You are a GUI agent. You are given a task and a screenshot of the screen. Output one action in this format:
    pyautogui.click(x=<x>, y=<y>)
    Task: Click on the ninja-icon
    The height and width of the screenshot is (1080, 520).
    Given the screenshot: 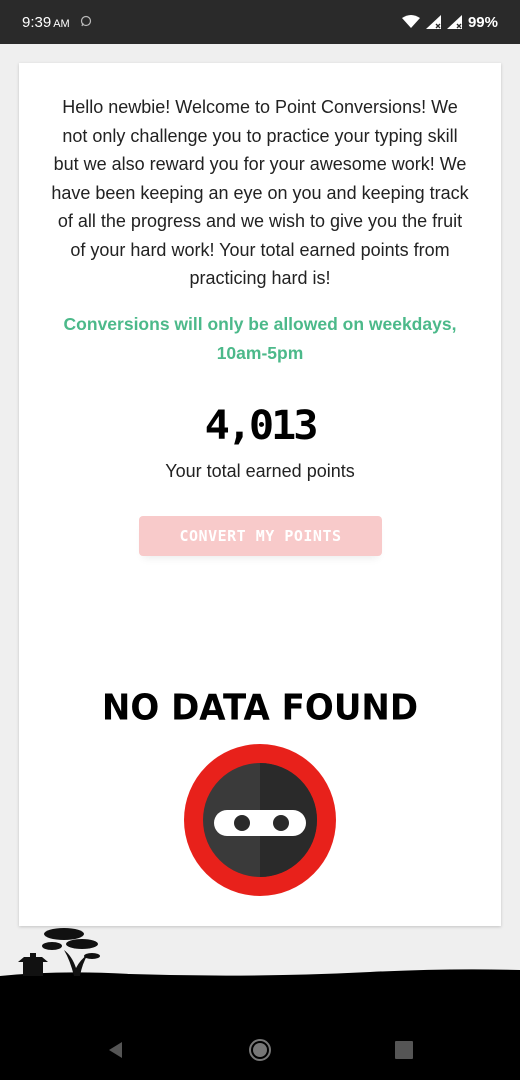 What is the action you would take?
    pyautogui.click(x=260, y=820)
    